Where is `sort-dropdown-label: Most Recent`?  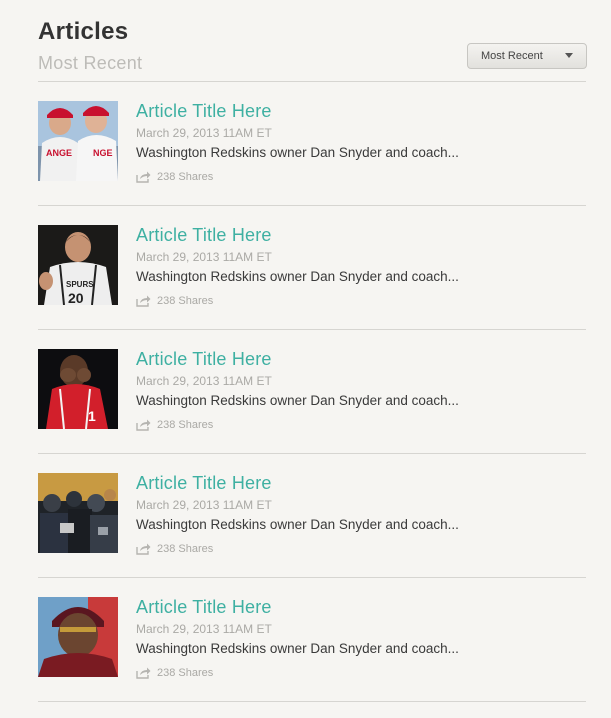
sort-dropdown-label: Most Recent is located at coordinates (512, 56).